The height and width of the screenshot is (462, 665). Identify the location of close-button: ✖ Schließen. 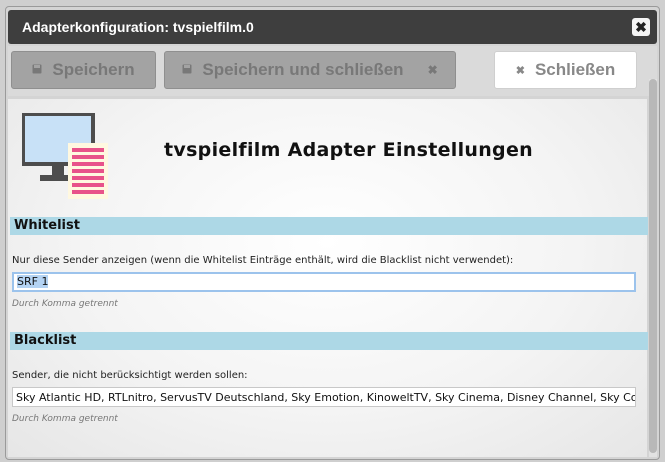
(565, 70).